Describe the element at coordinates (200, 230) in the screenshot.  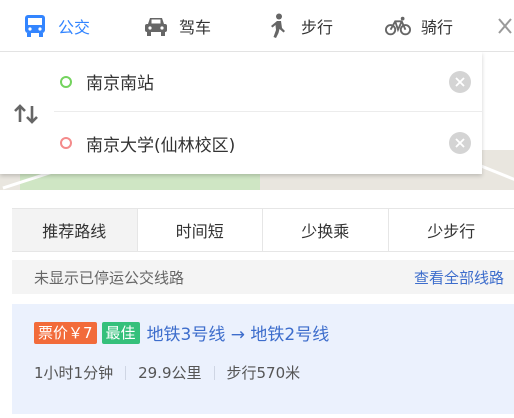
I see `filter-shortest-time: 时间短` at that location.